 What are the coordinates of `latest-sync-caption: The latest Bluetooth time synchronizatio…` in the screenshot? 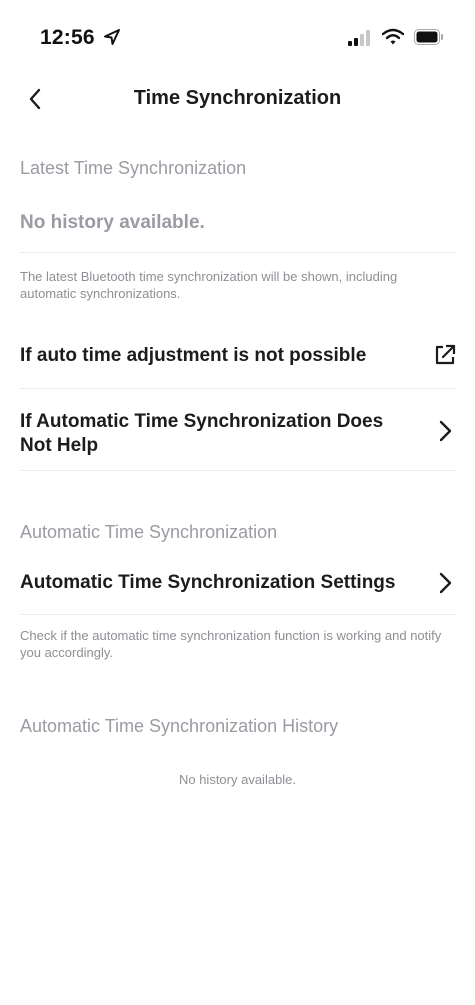 It's located at (209, 285).